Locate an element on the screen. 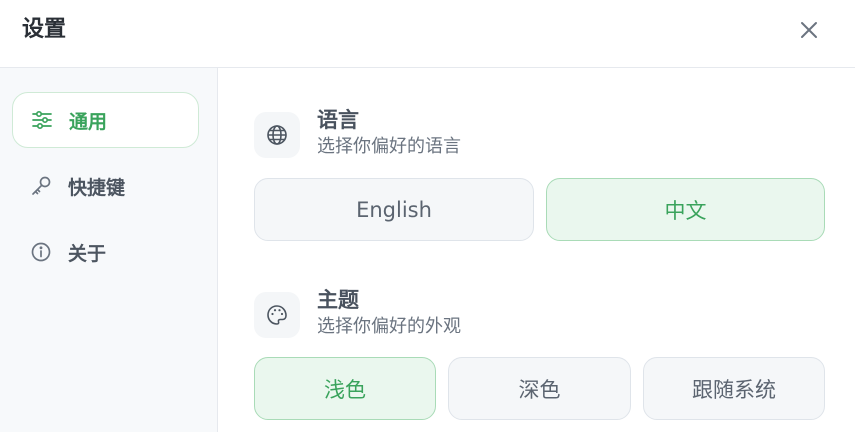 This screenshot has height=432, width=855. palette-icon is located at coordinates (277, 315).